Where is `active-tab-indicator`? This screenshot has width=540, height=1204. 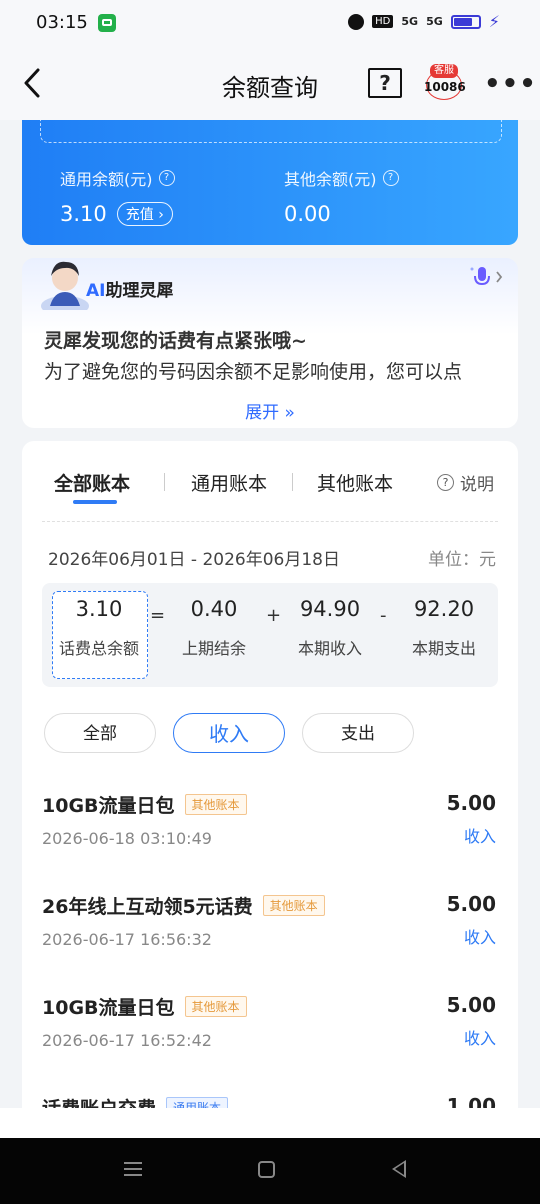
active-tab-indicator is located at coordinates (95, 502).